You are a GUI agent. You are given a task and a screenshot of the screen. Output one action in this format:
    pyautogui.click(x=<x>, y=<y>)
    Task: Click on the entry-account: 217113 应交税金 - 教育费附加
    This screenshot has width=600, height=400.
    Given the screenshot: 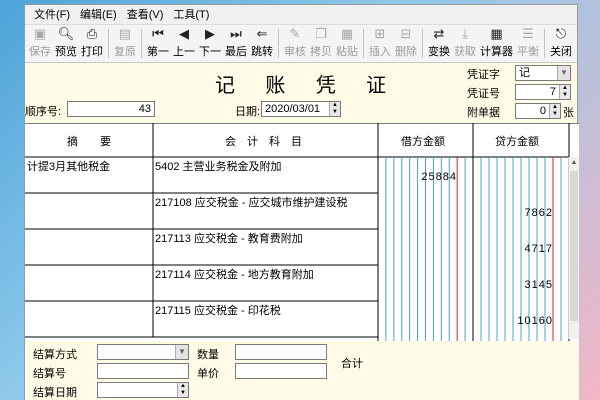 What is the action you would take?
    pyautogui.click(x=229, y=239)
    